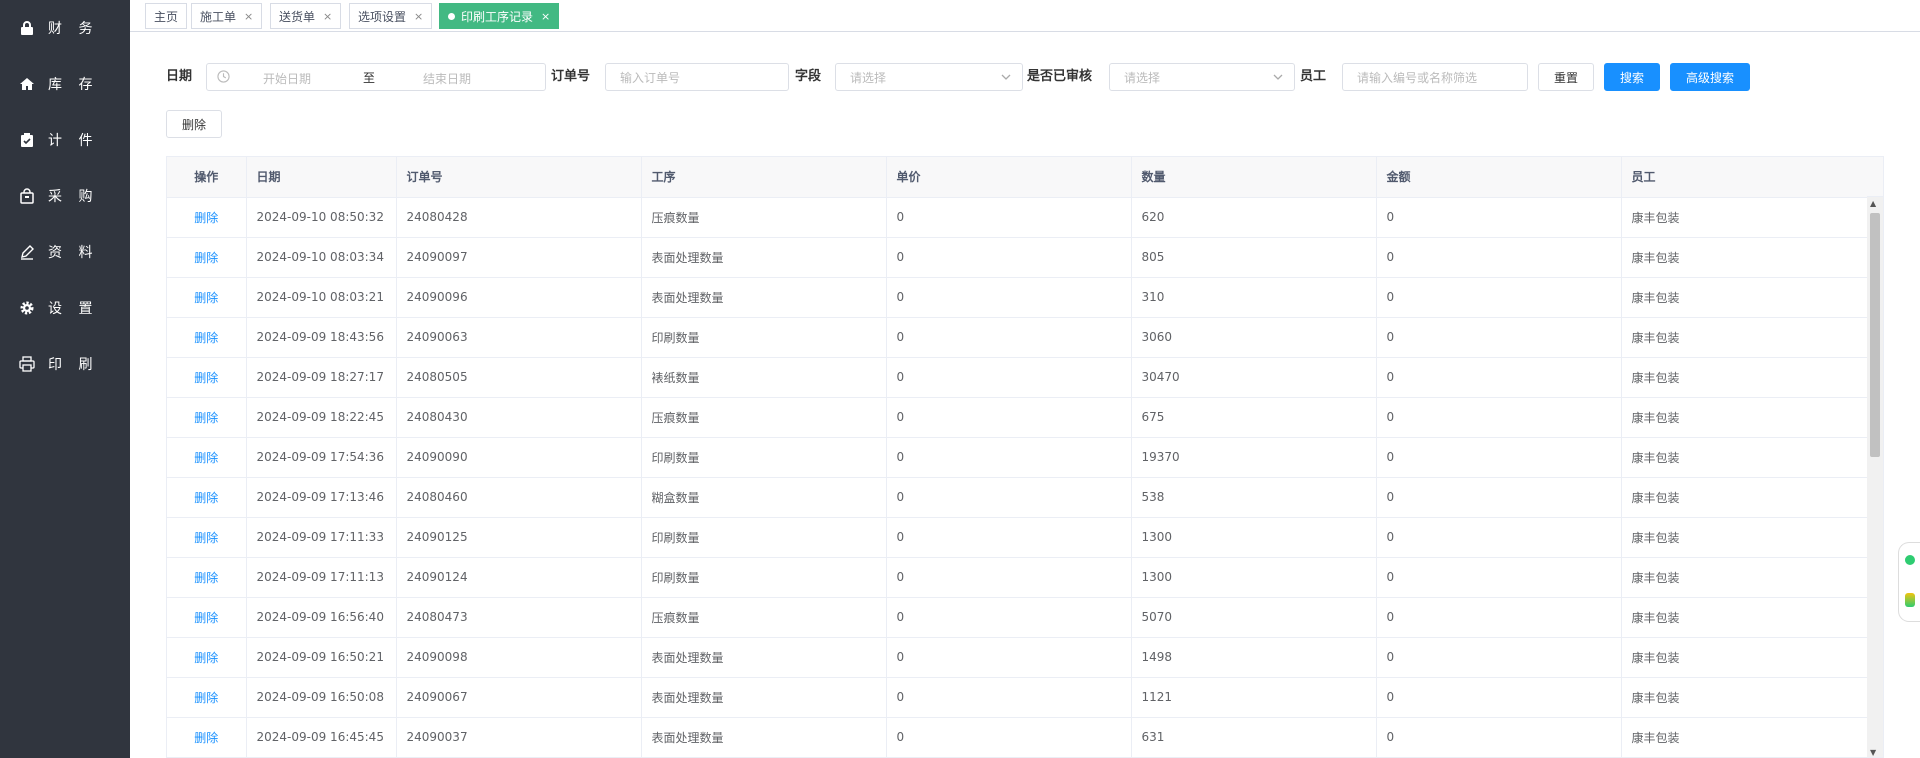 This screenshot has height=758, width=1920. What do you see at coordinates (697, 77) in the screenshot?
I see `order-input: 输入订单号` at bounding box center [697, 77].